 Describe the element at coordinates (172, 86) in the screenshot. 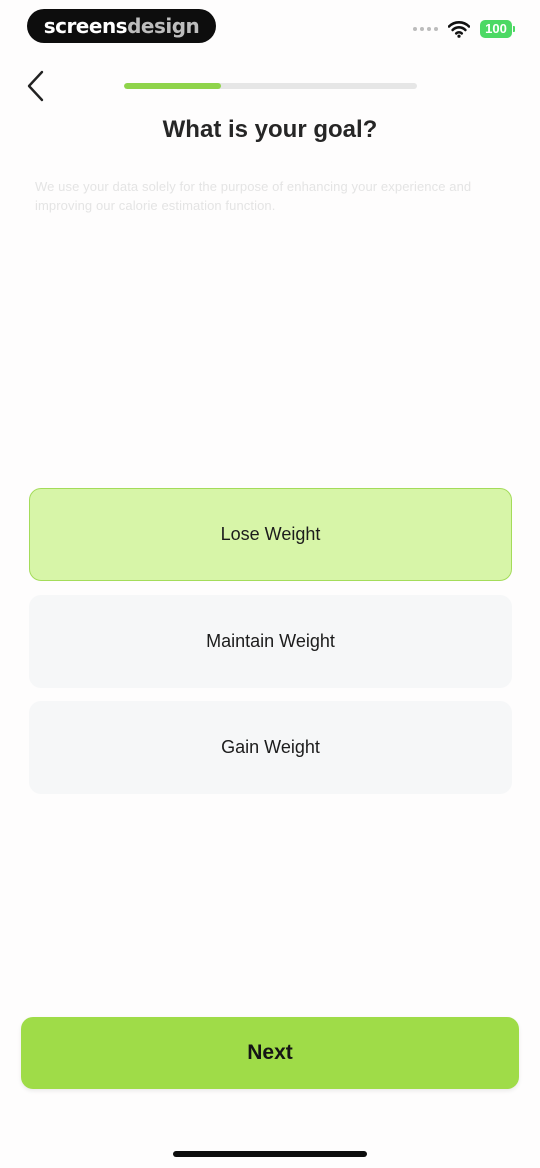

I see `progress-fill` at that location.